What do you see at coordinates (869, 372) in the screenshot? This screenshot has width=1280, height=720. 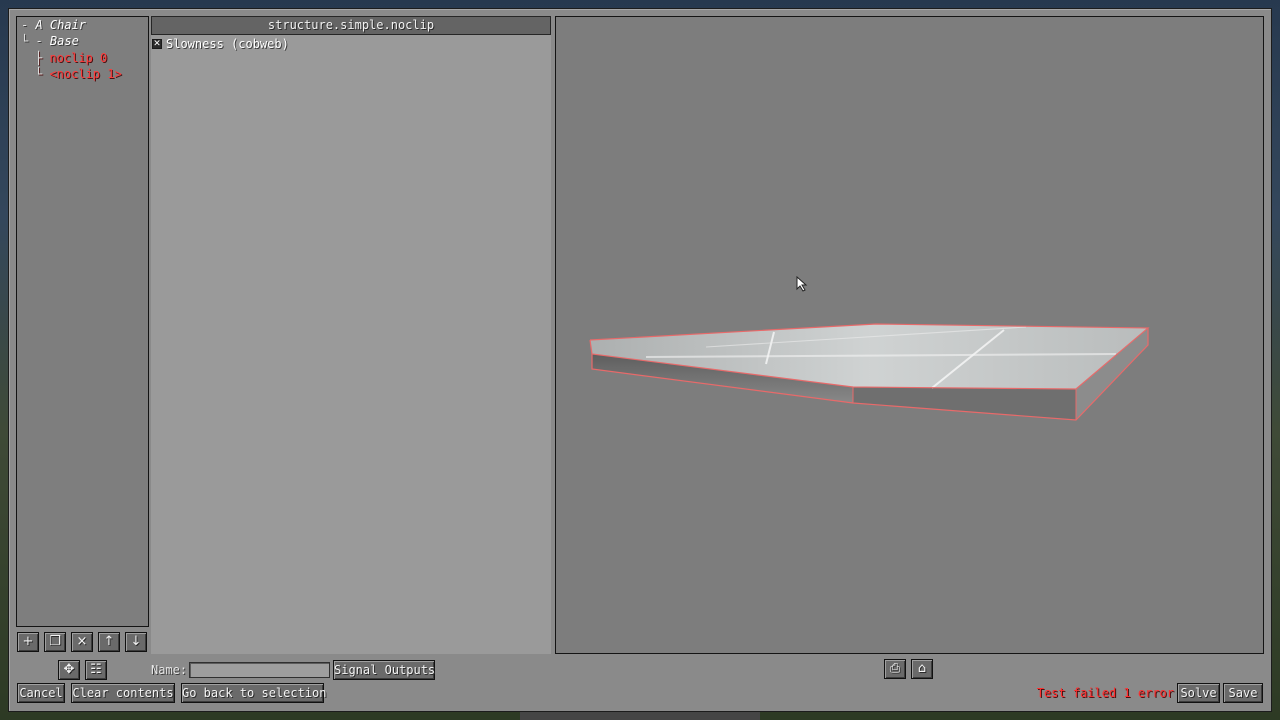 I see `structure-preview-render` at bounding box center [869, 372].